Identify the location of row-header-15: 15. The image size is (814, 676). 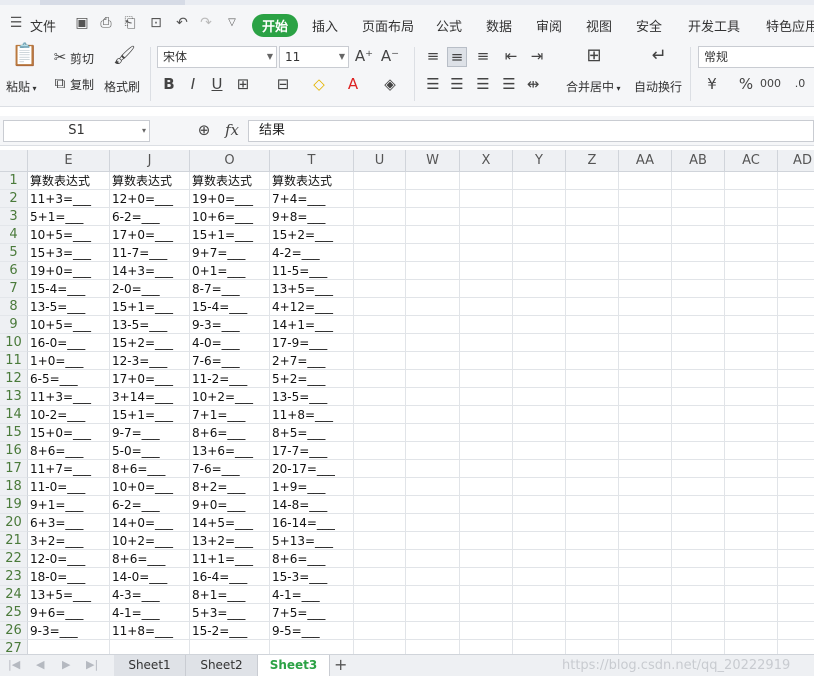
(14, 433).